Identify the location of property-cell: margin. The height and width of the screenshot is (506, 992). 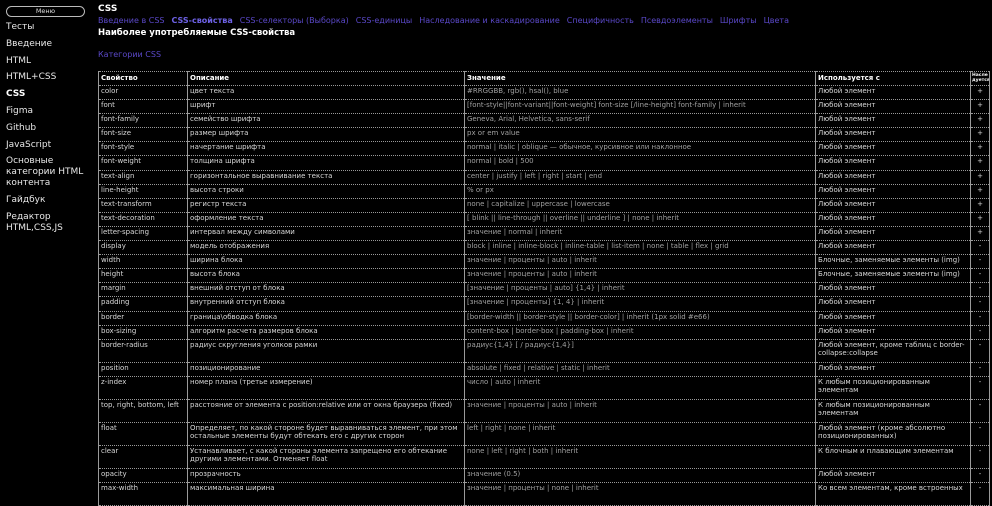
(143, 290).